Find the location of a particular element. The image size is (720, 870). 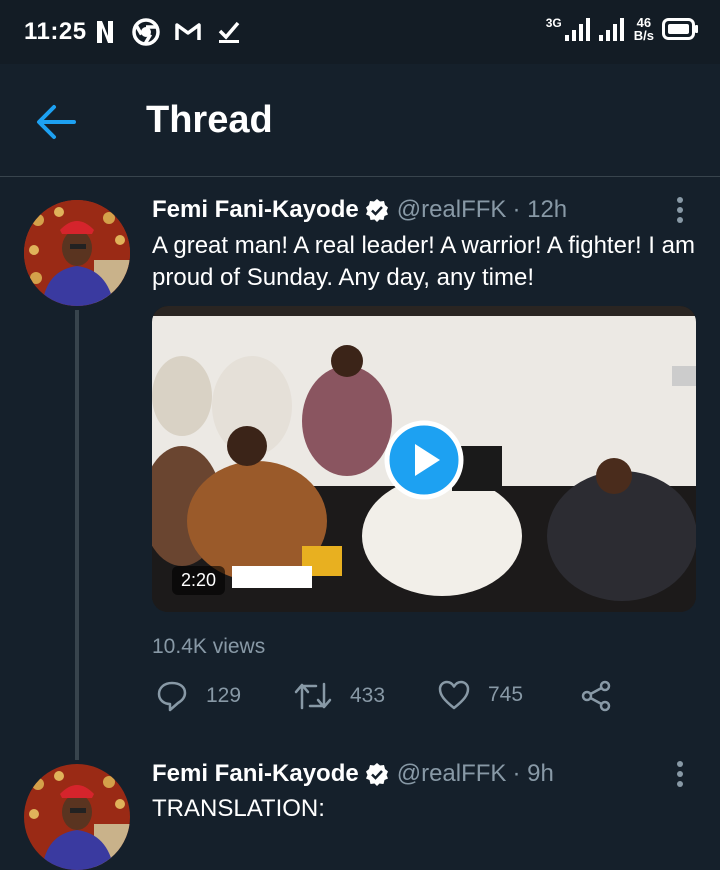

chrome-icon is located at coordinates (146, 32).